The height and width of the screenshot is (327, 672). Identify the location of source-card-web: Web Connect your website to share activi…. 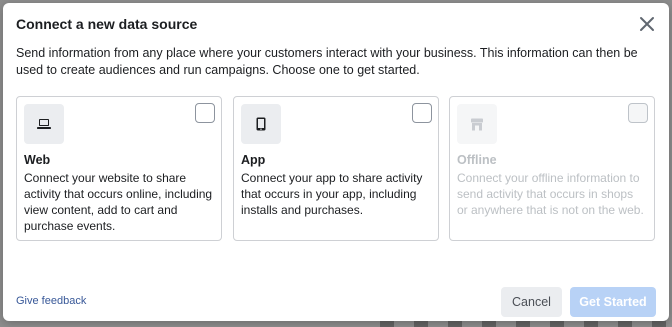
(119, 168).